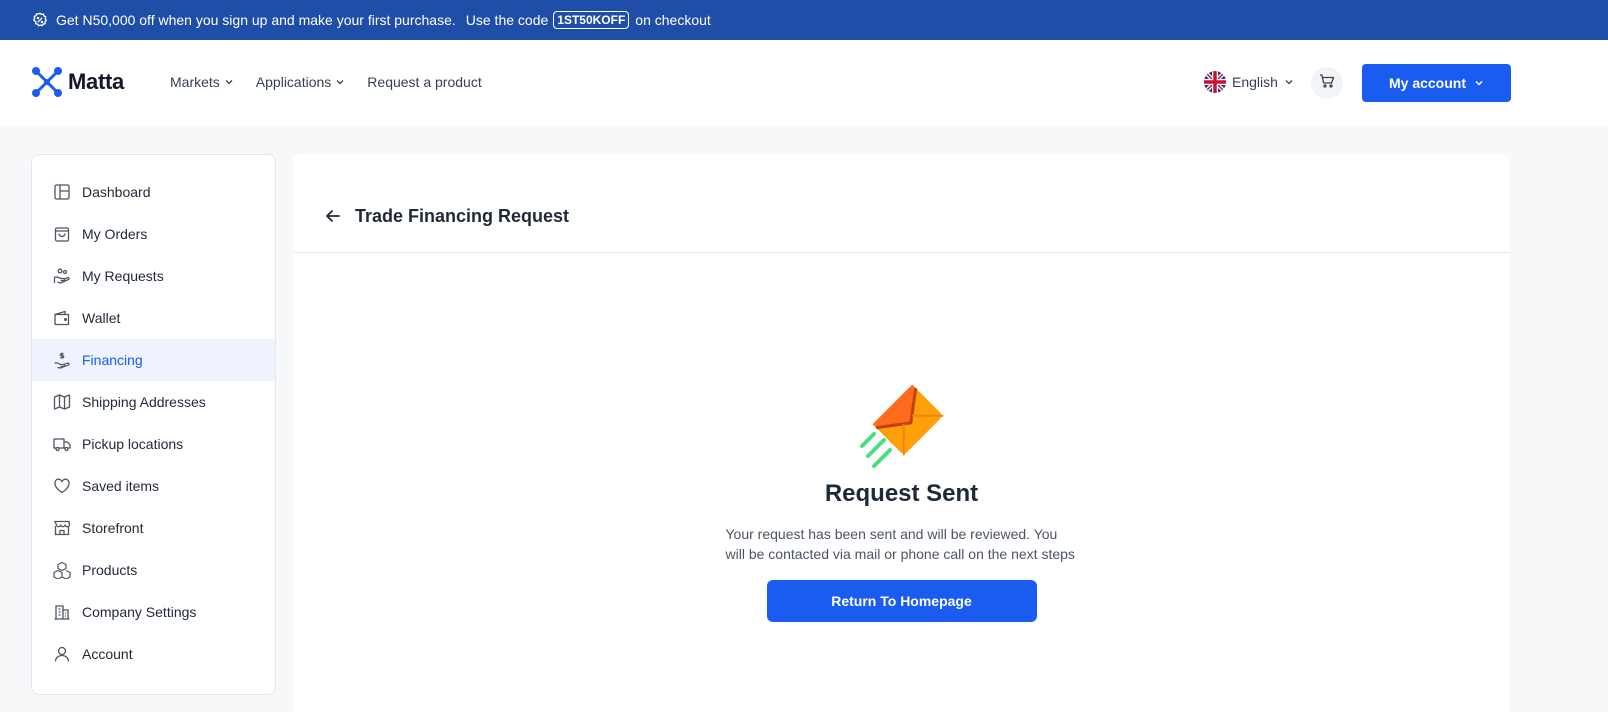  I want to click on sidebar-item-label: Shipping Addresses, so click(144, 402).